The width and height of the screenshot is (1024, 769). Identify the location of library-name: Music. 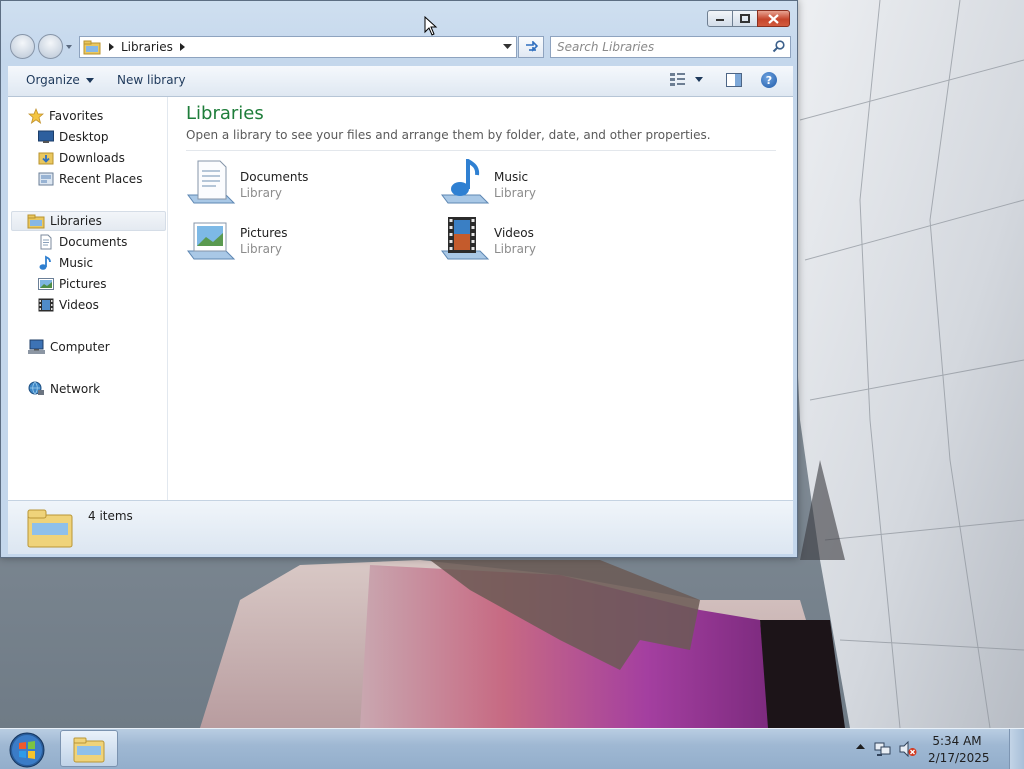
(511, 177).